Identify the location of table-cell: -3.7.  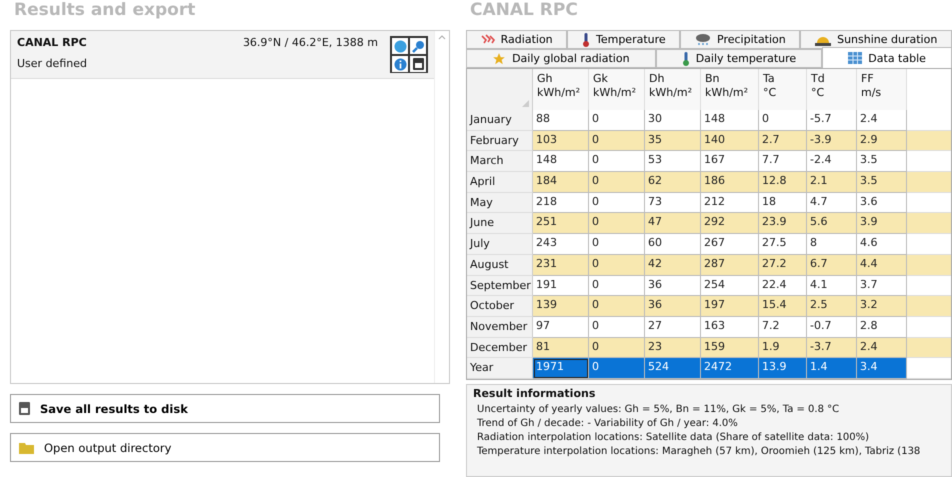
(832, 348).